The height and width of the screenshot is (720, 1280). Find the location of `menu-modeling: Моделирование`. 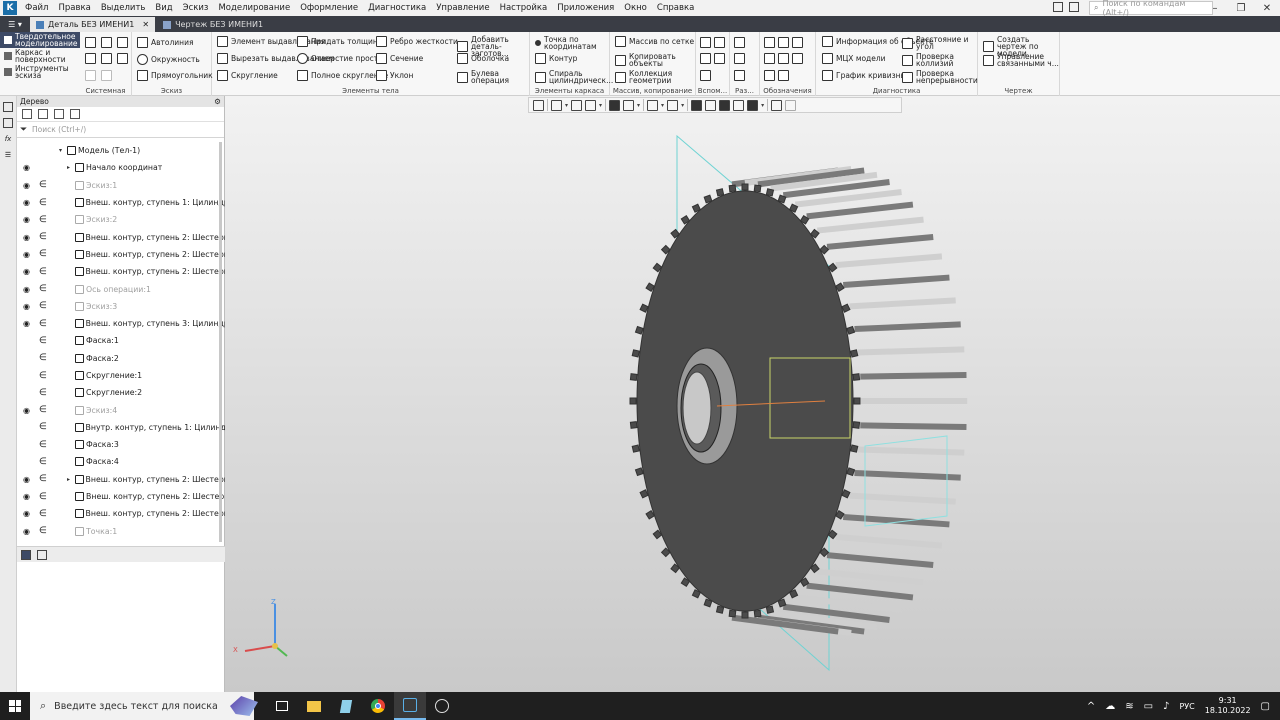

menu-modeling: Моделирование is located at coordinates (254, 8).